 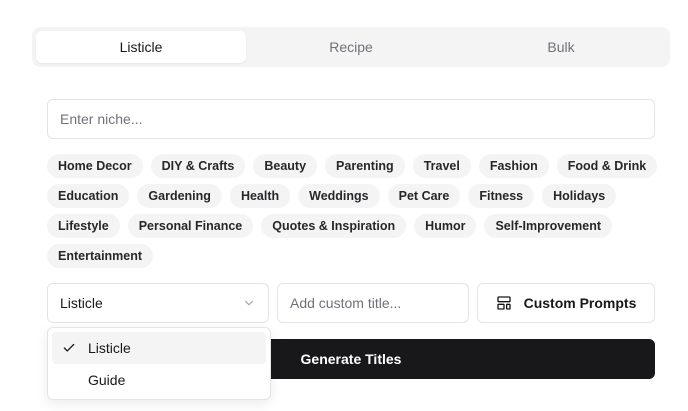 I want to click on niche-chip-holidays: Holidays, so click(x=579, y=196).